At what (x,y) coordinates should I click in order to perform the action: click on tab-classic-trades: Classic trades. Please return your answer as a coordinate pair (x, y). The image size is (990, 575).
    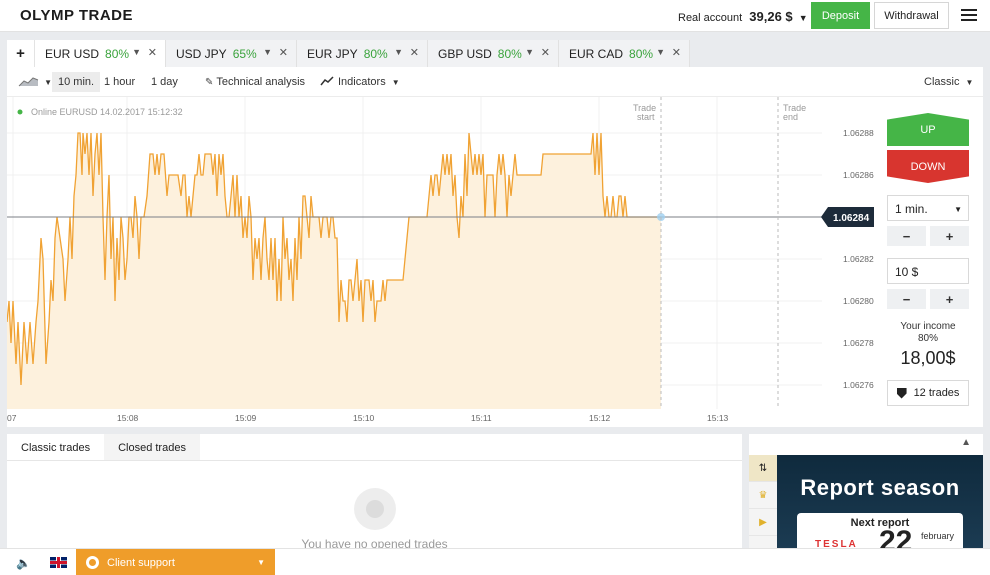
    Looking at the image, I should click on (56, 447).